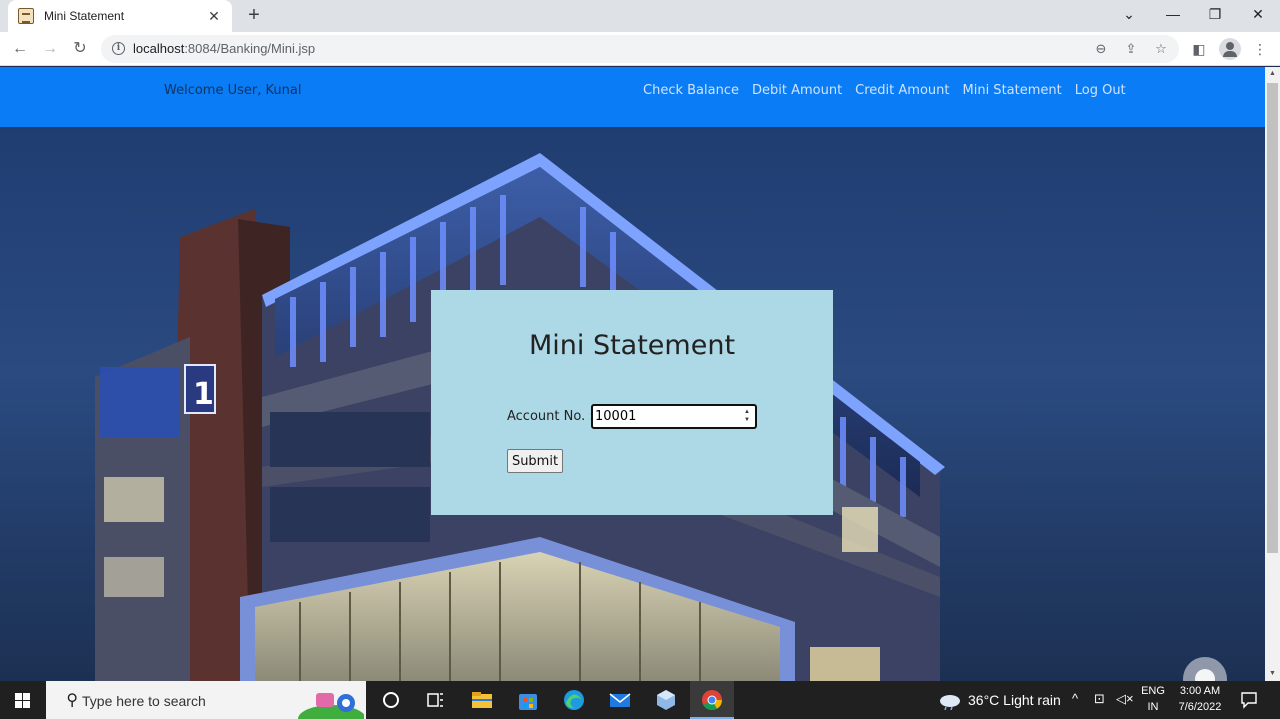 The image size is (1280, 719). I want to click on mail-icon, so click(620, 700).